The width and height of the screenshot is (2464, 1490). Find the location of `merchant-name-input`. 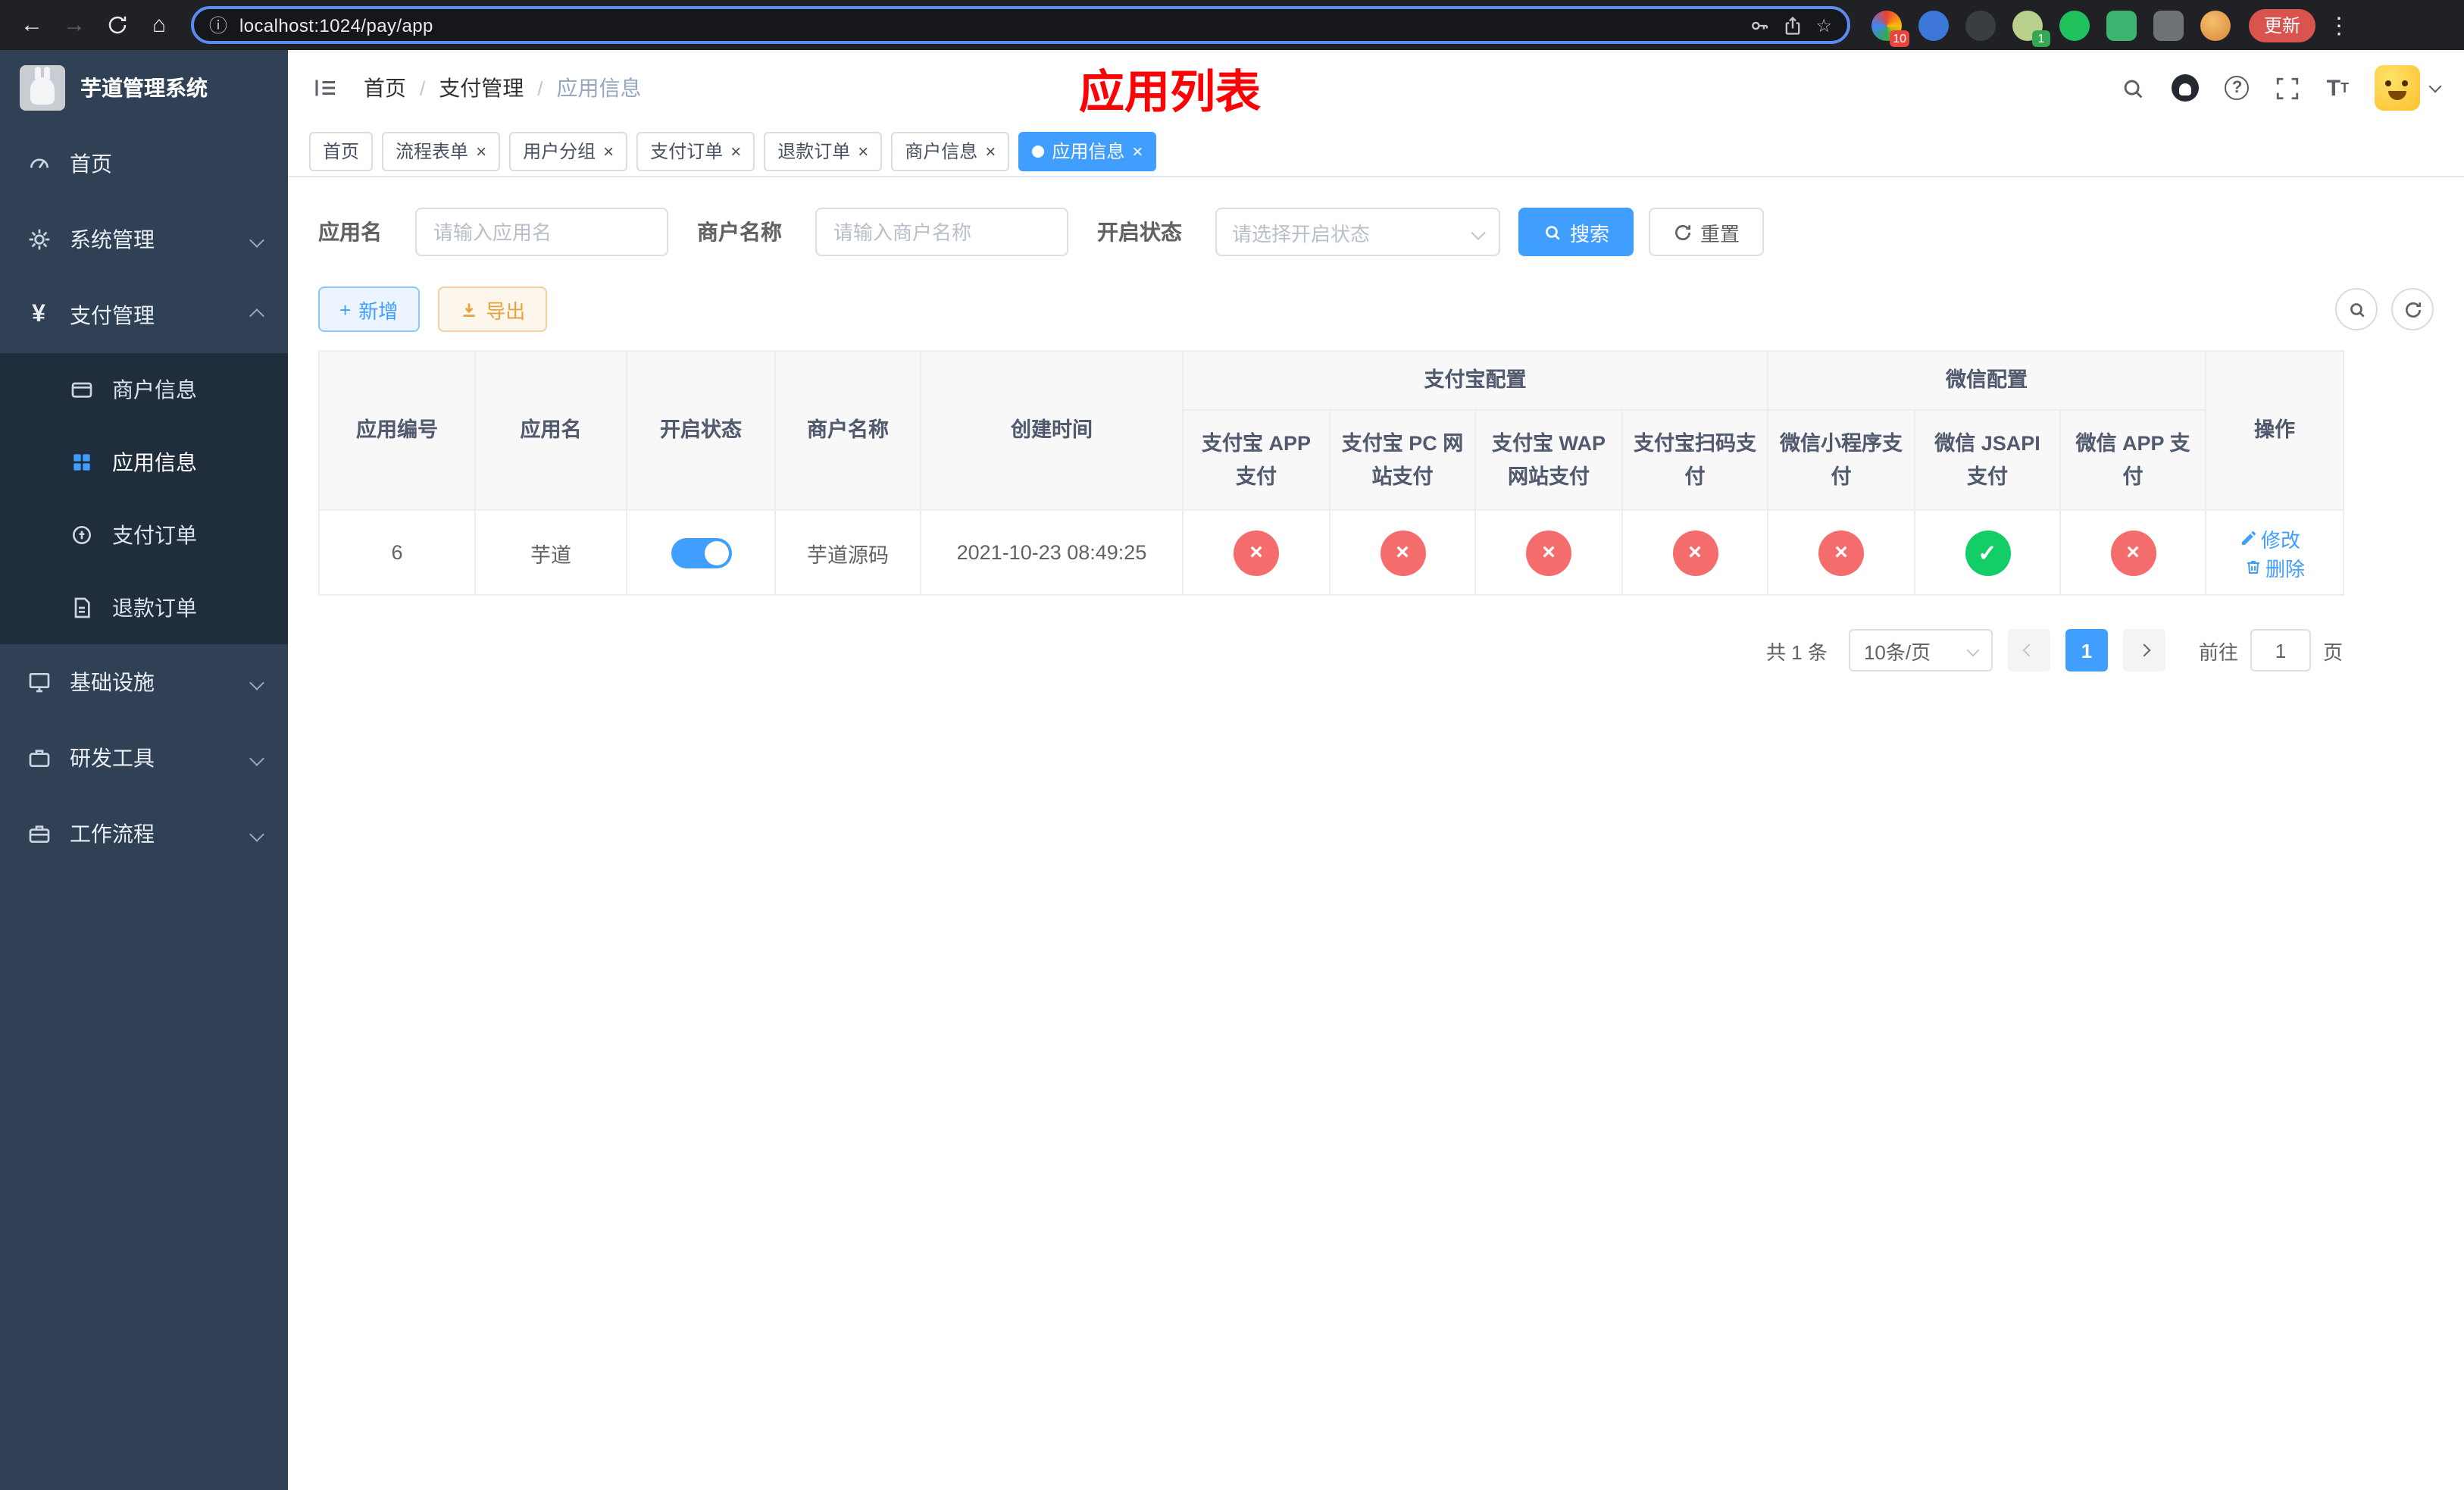

merchant-name-input is located at coordinates (941, 232).